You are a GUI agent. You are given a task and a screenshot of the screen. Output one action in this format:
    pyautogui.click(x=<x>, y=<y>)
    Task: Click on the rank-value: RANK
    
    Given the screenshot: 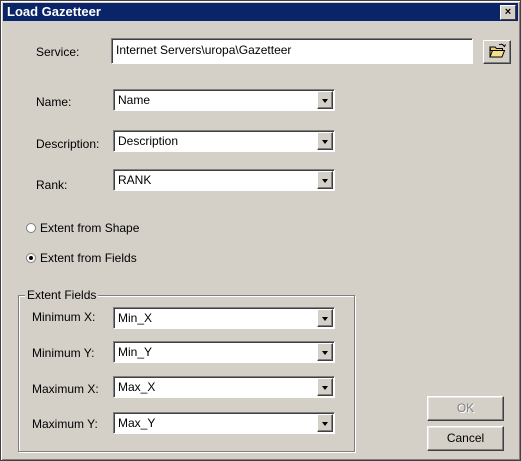 What is the action you would take?
    pyautogui.click(x=135, y=180)
    